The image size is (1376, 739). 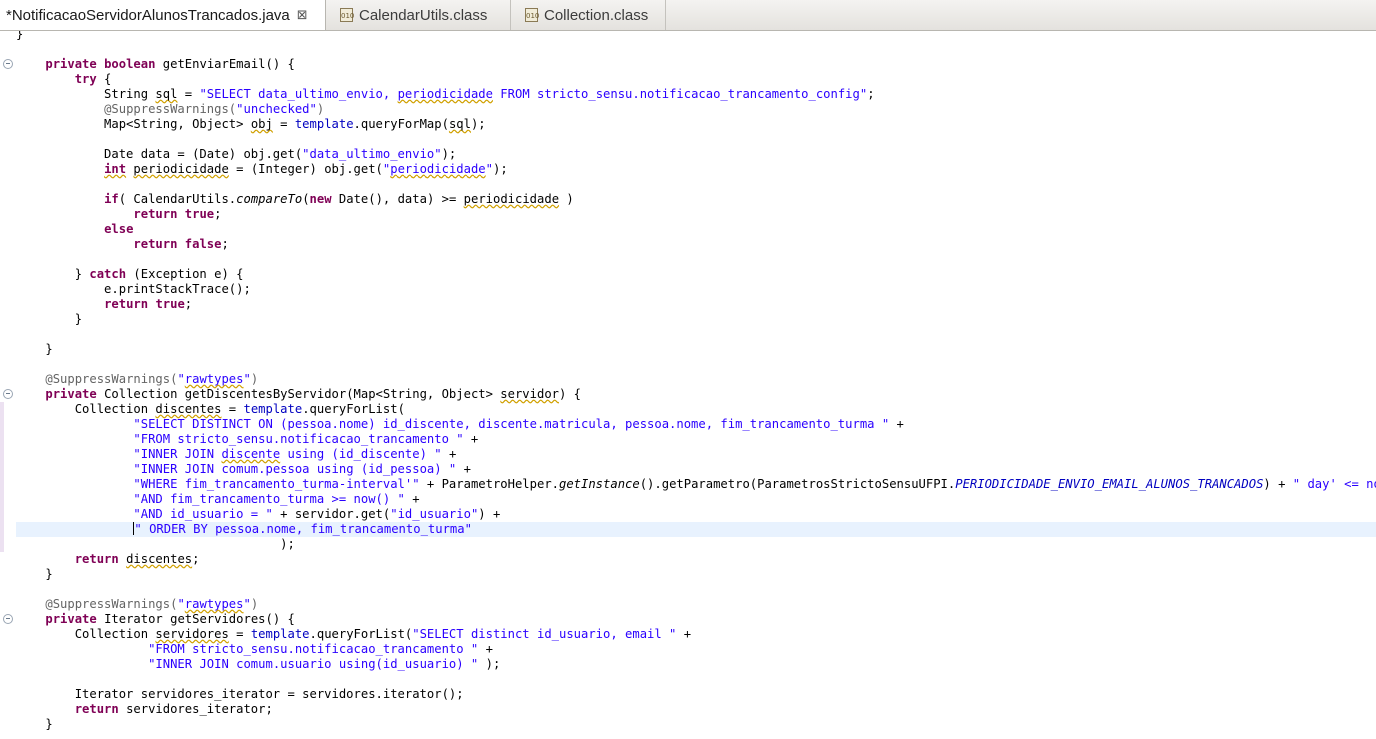 I want to click on code-line: return discentes;, so click(x=696, y=559).